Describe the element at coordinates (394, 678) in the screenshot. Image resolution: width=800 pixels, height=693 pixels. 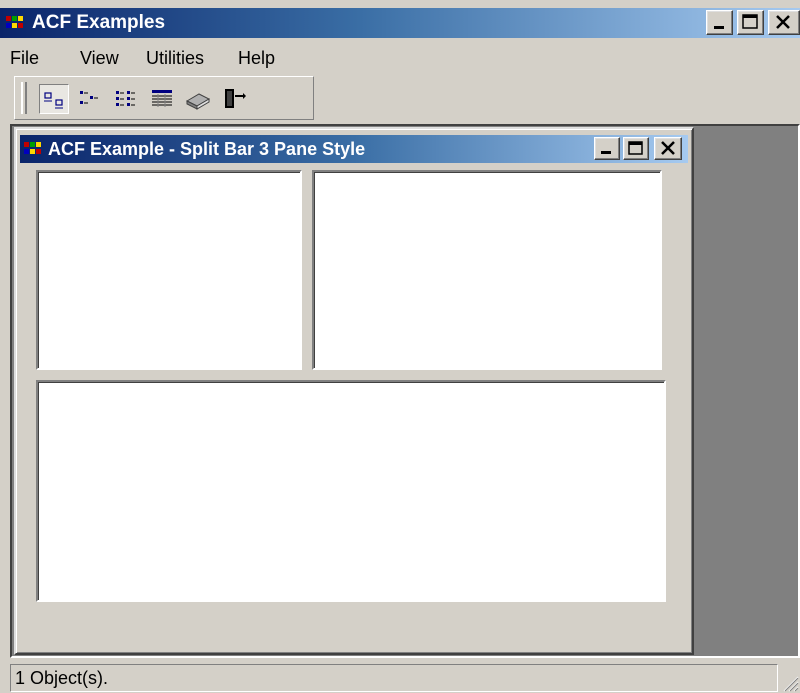
I see `status-text: 1 Object(s).` at that location.